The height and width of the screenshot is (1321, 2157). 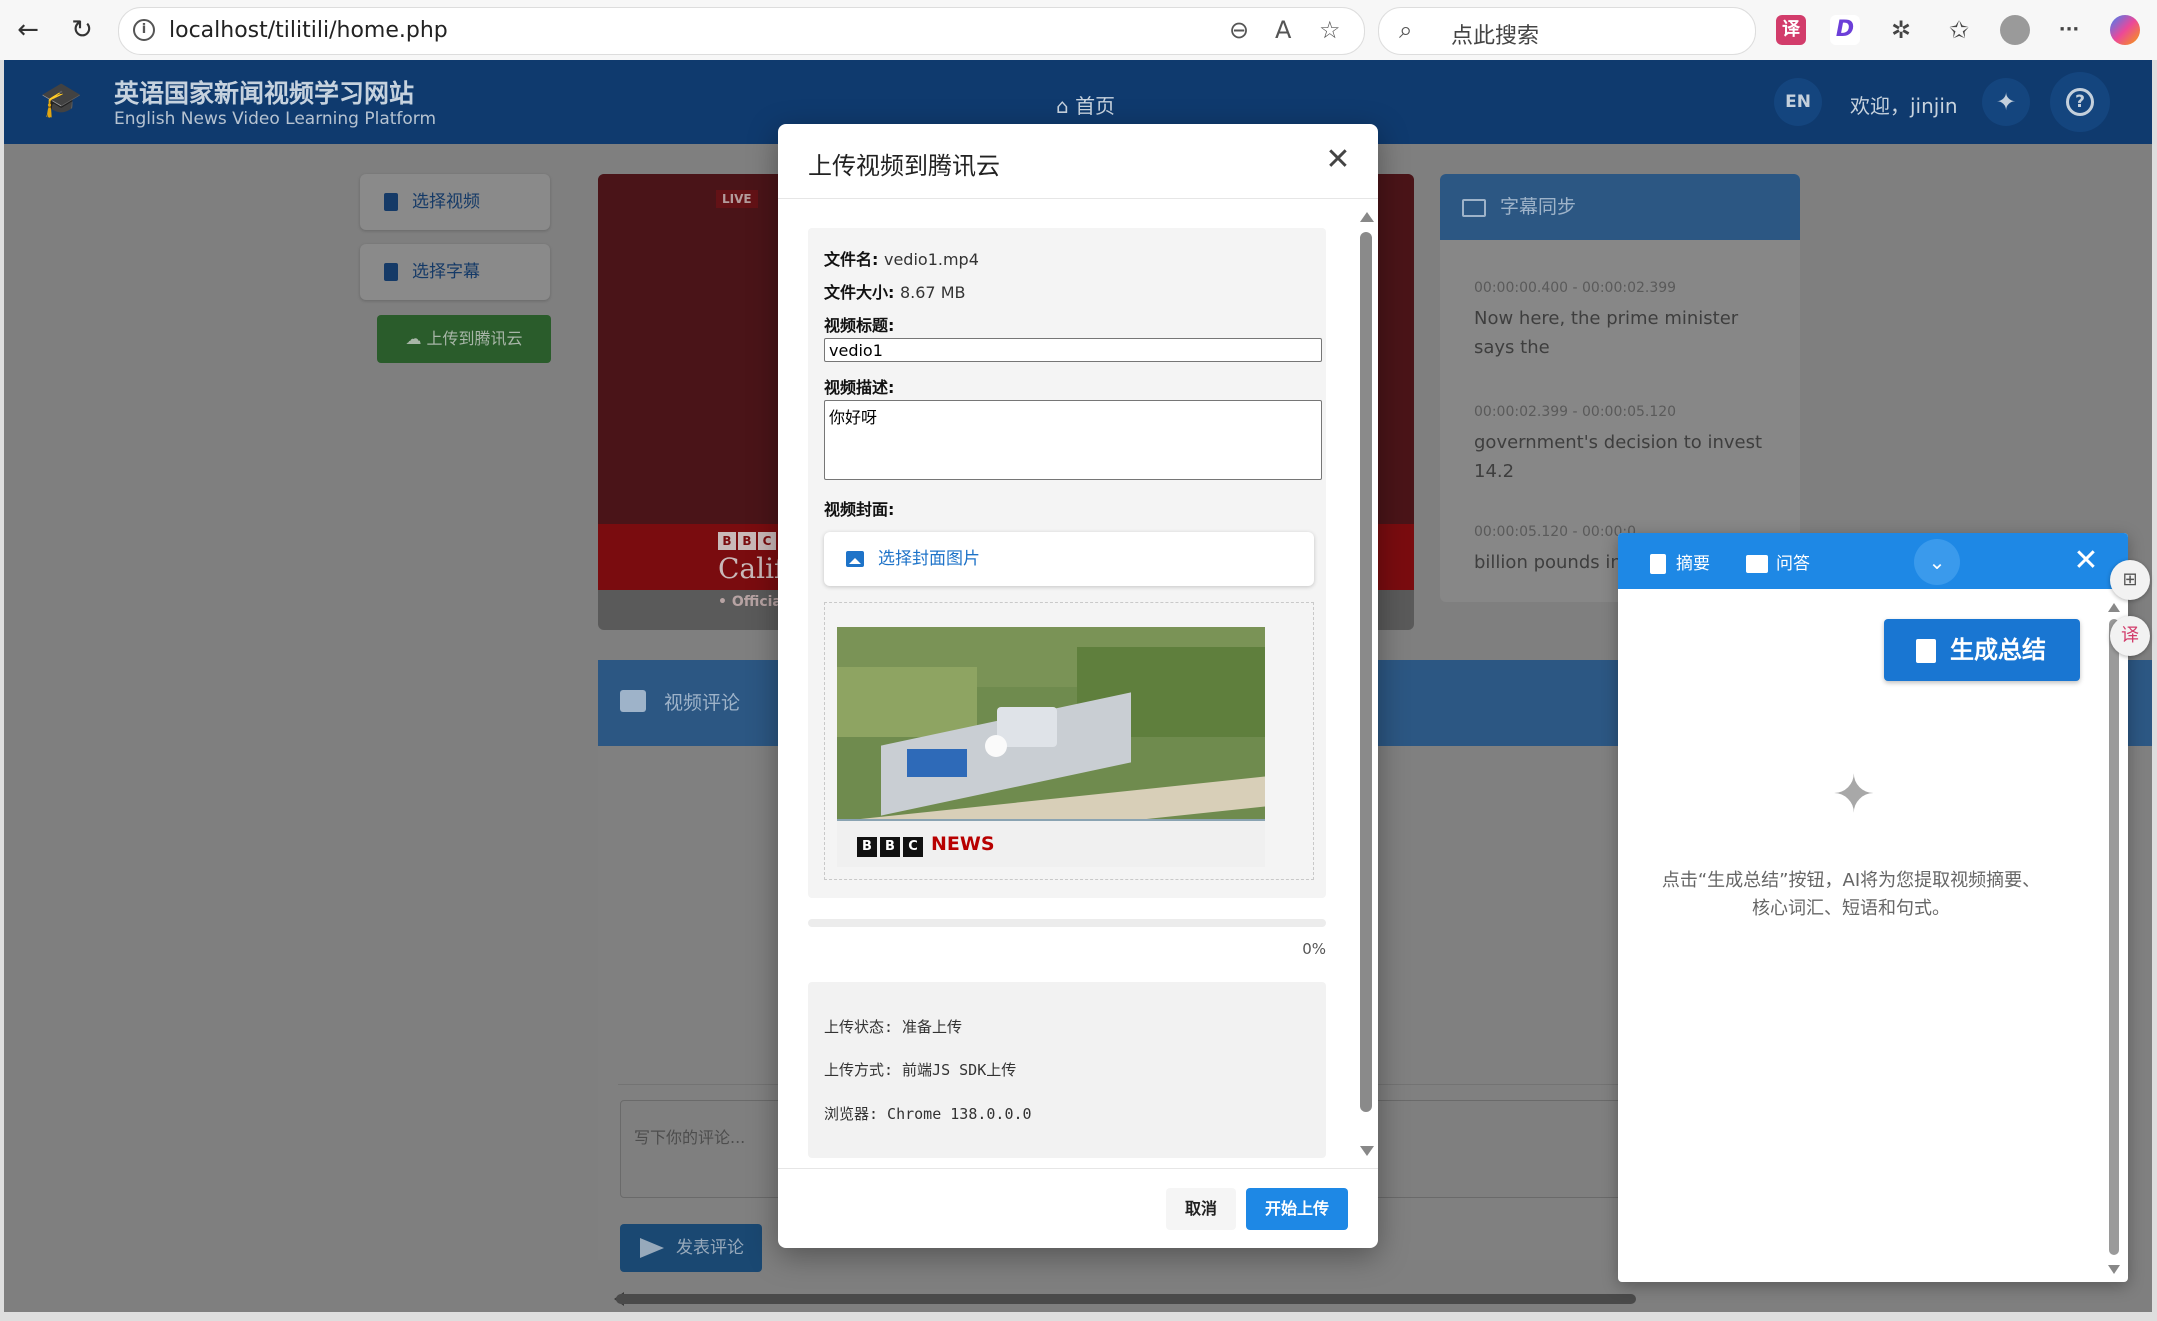 What do you see at coordinates (1959, 30) in the screenshot?
I see `favorites-icon: ✩` at bounding box center [1959, 30].